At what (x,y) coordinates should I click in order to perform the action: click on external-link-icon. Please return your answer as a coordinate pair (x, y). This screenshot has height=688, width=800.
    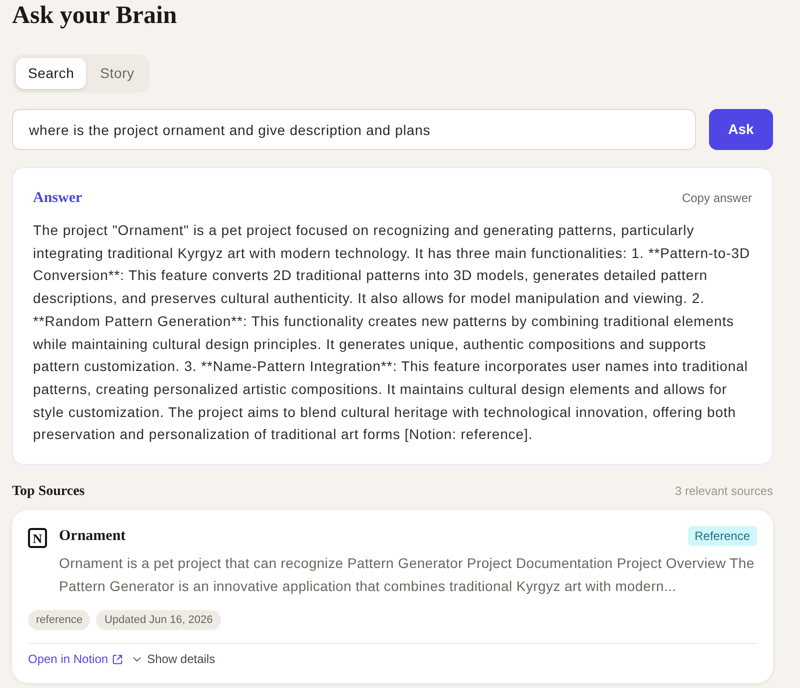
    Looking at the image, I should click on (118, 659).